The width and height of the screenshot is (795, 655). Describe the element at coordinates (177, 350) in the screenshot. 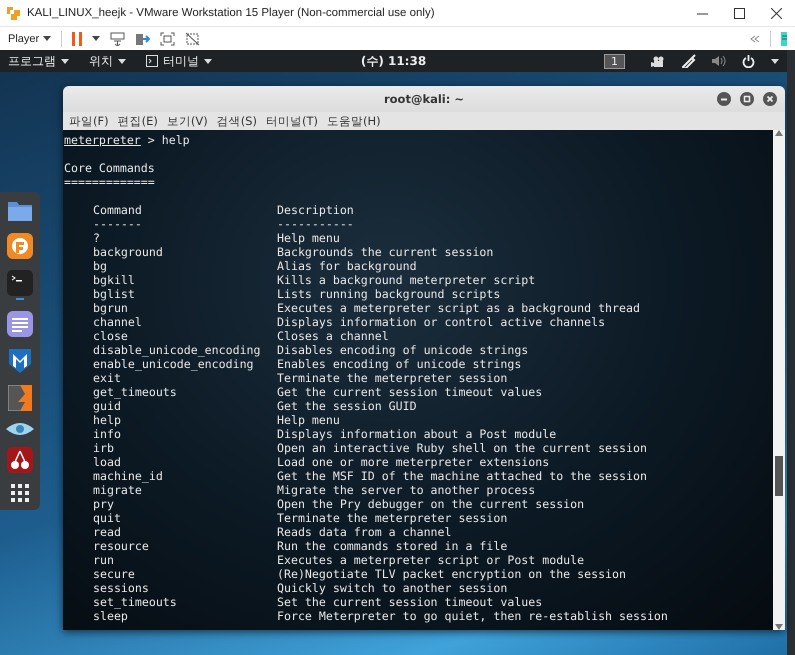

I see `command-name: disable_unicode_encoding` at that location.